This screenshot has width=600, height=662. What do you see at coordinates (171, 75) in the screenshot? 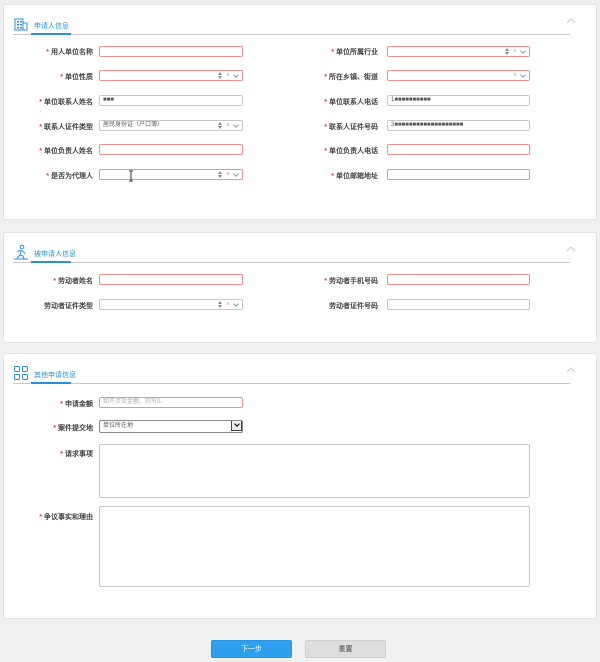
I see `unit-nature-select: ×` at bounding box center [171, 75].